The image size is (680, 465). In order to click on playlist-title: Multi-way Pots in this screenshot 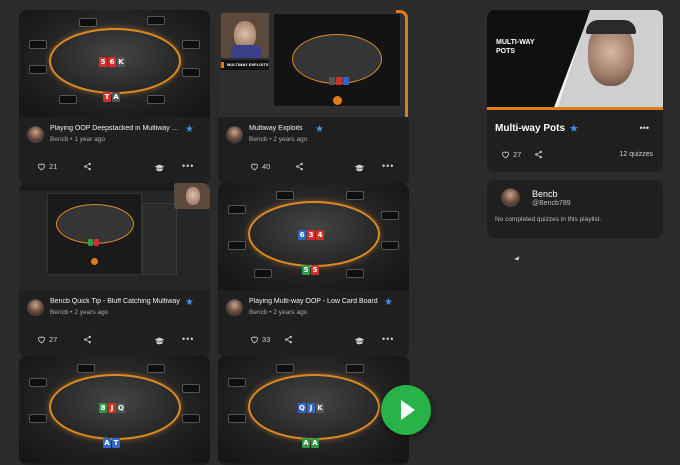, I will do `click(530, 128)`.